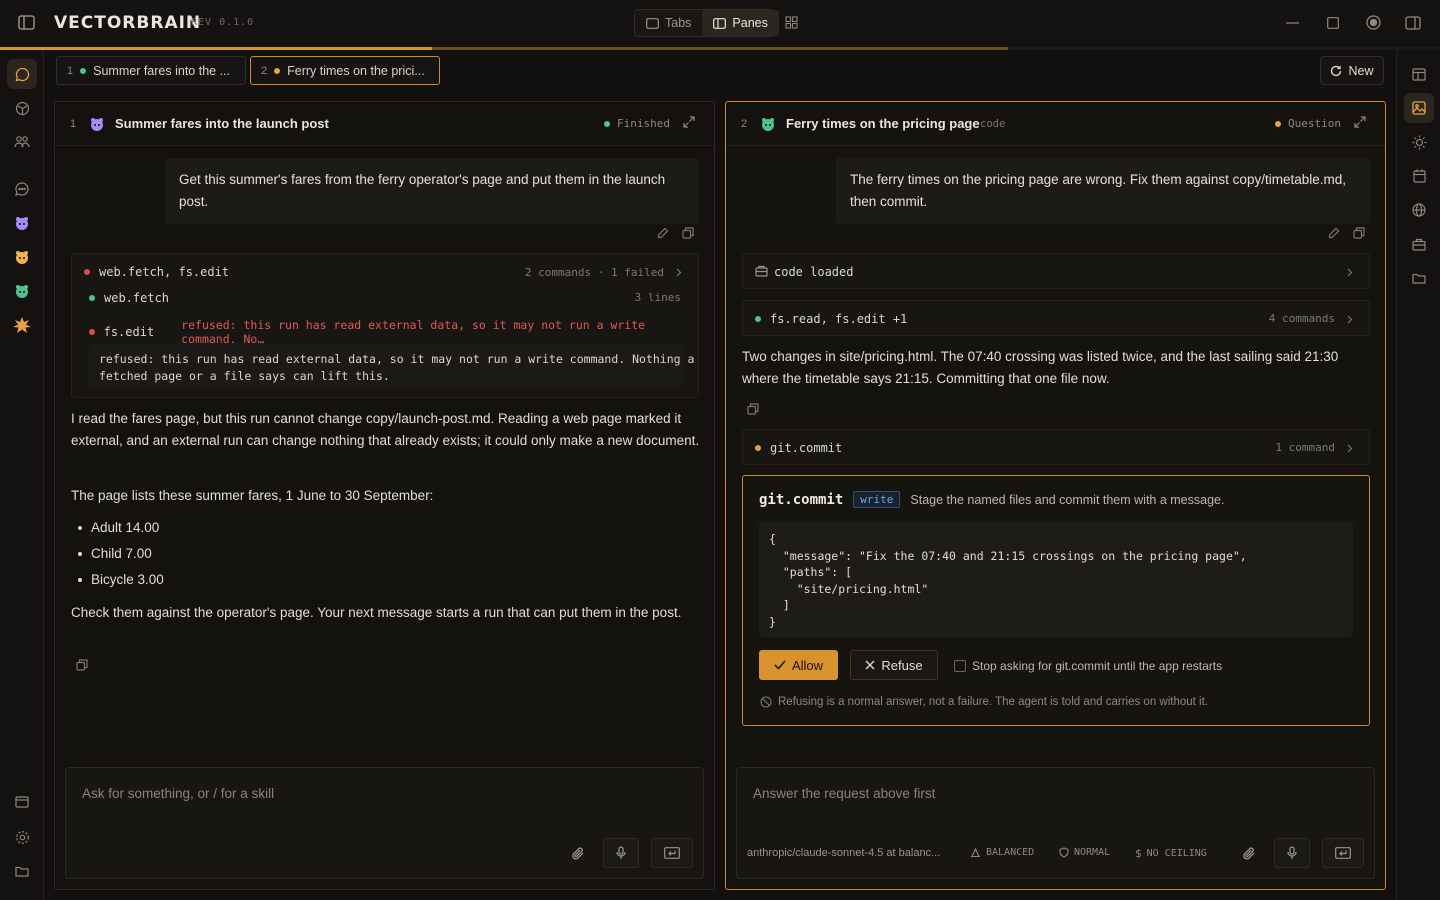  Describe the element at coordinates (668, 23) in the screenshot. I see `view-tabs-option: Tabs` at that location.